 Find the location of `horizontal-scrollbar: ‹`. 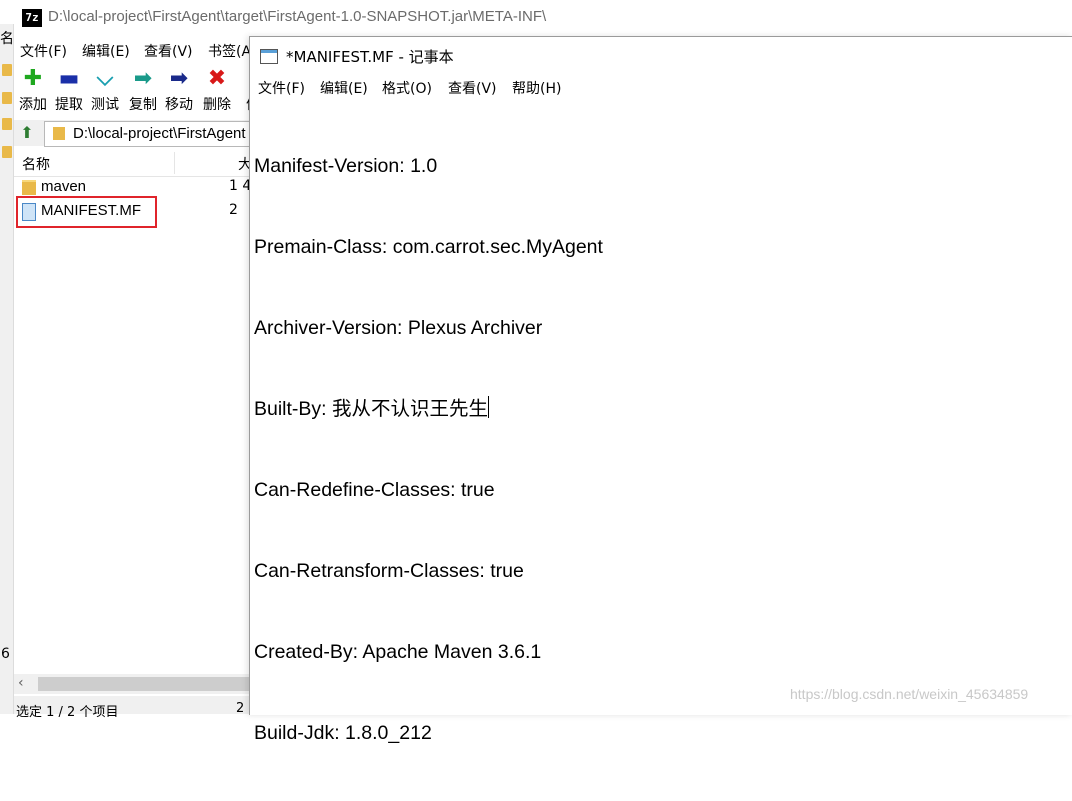

horizontal-scrollbar: ‹ is located at coordinates (134, 684).